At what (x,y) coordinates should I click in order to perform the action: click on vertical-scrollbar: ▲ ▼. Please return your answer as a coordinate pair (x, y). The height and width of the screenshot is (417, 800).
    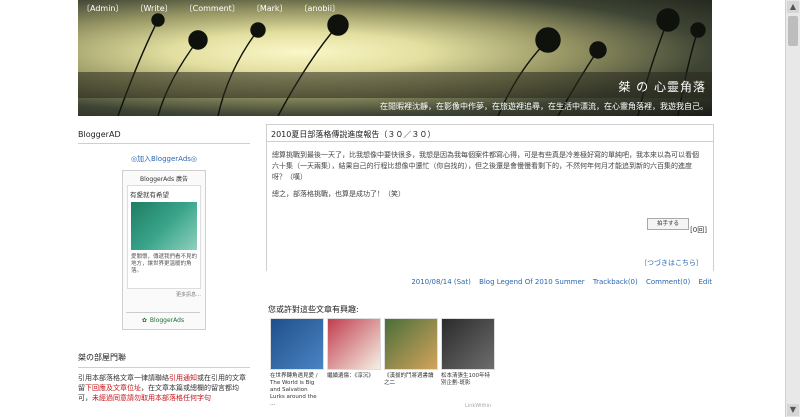
    Looking at the image, I should click on (792, 208).